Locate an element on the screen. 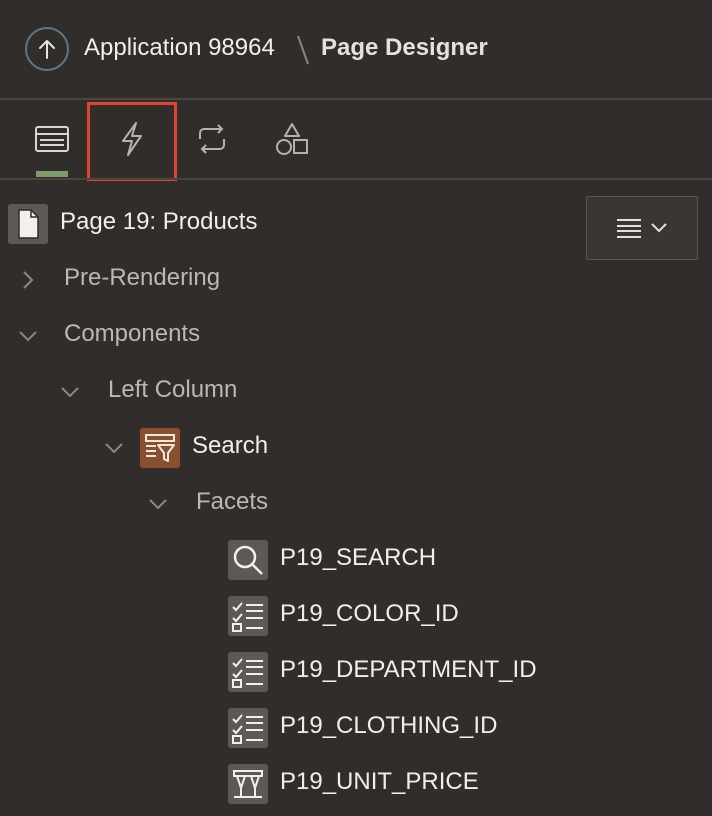  header-bar: Application 98964 Page Designer is located at coordinates (356, 49).